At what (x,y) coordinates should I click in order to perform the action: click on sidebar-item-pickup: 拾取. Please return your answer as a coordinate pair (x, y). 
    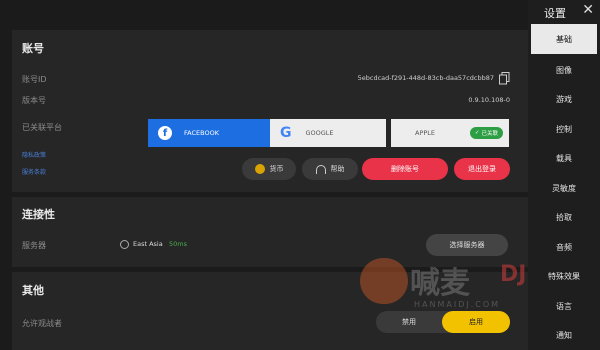
    Looking at the image, I should click on (564, 217).